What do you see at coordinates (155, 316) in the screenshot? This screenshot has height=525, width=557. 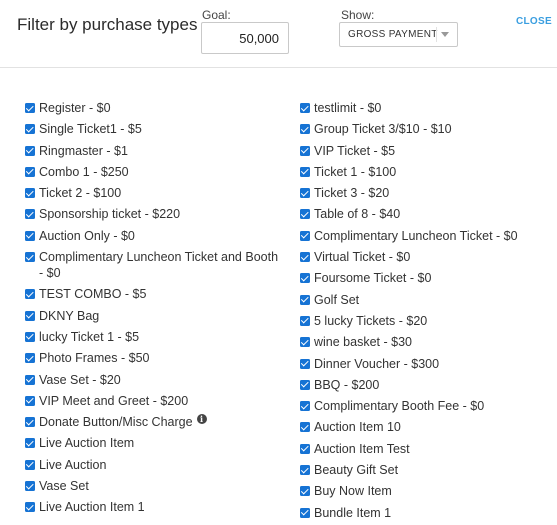 I see `purchase-type-item: DKNY Bag` at bounding box center [155, 316].